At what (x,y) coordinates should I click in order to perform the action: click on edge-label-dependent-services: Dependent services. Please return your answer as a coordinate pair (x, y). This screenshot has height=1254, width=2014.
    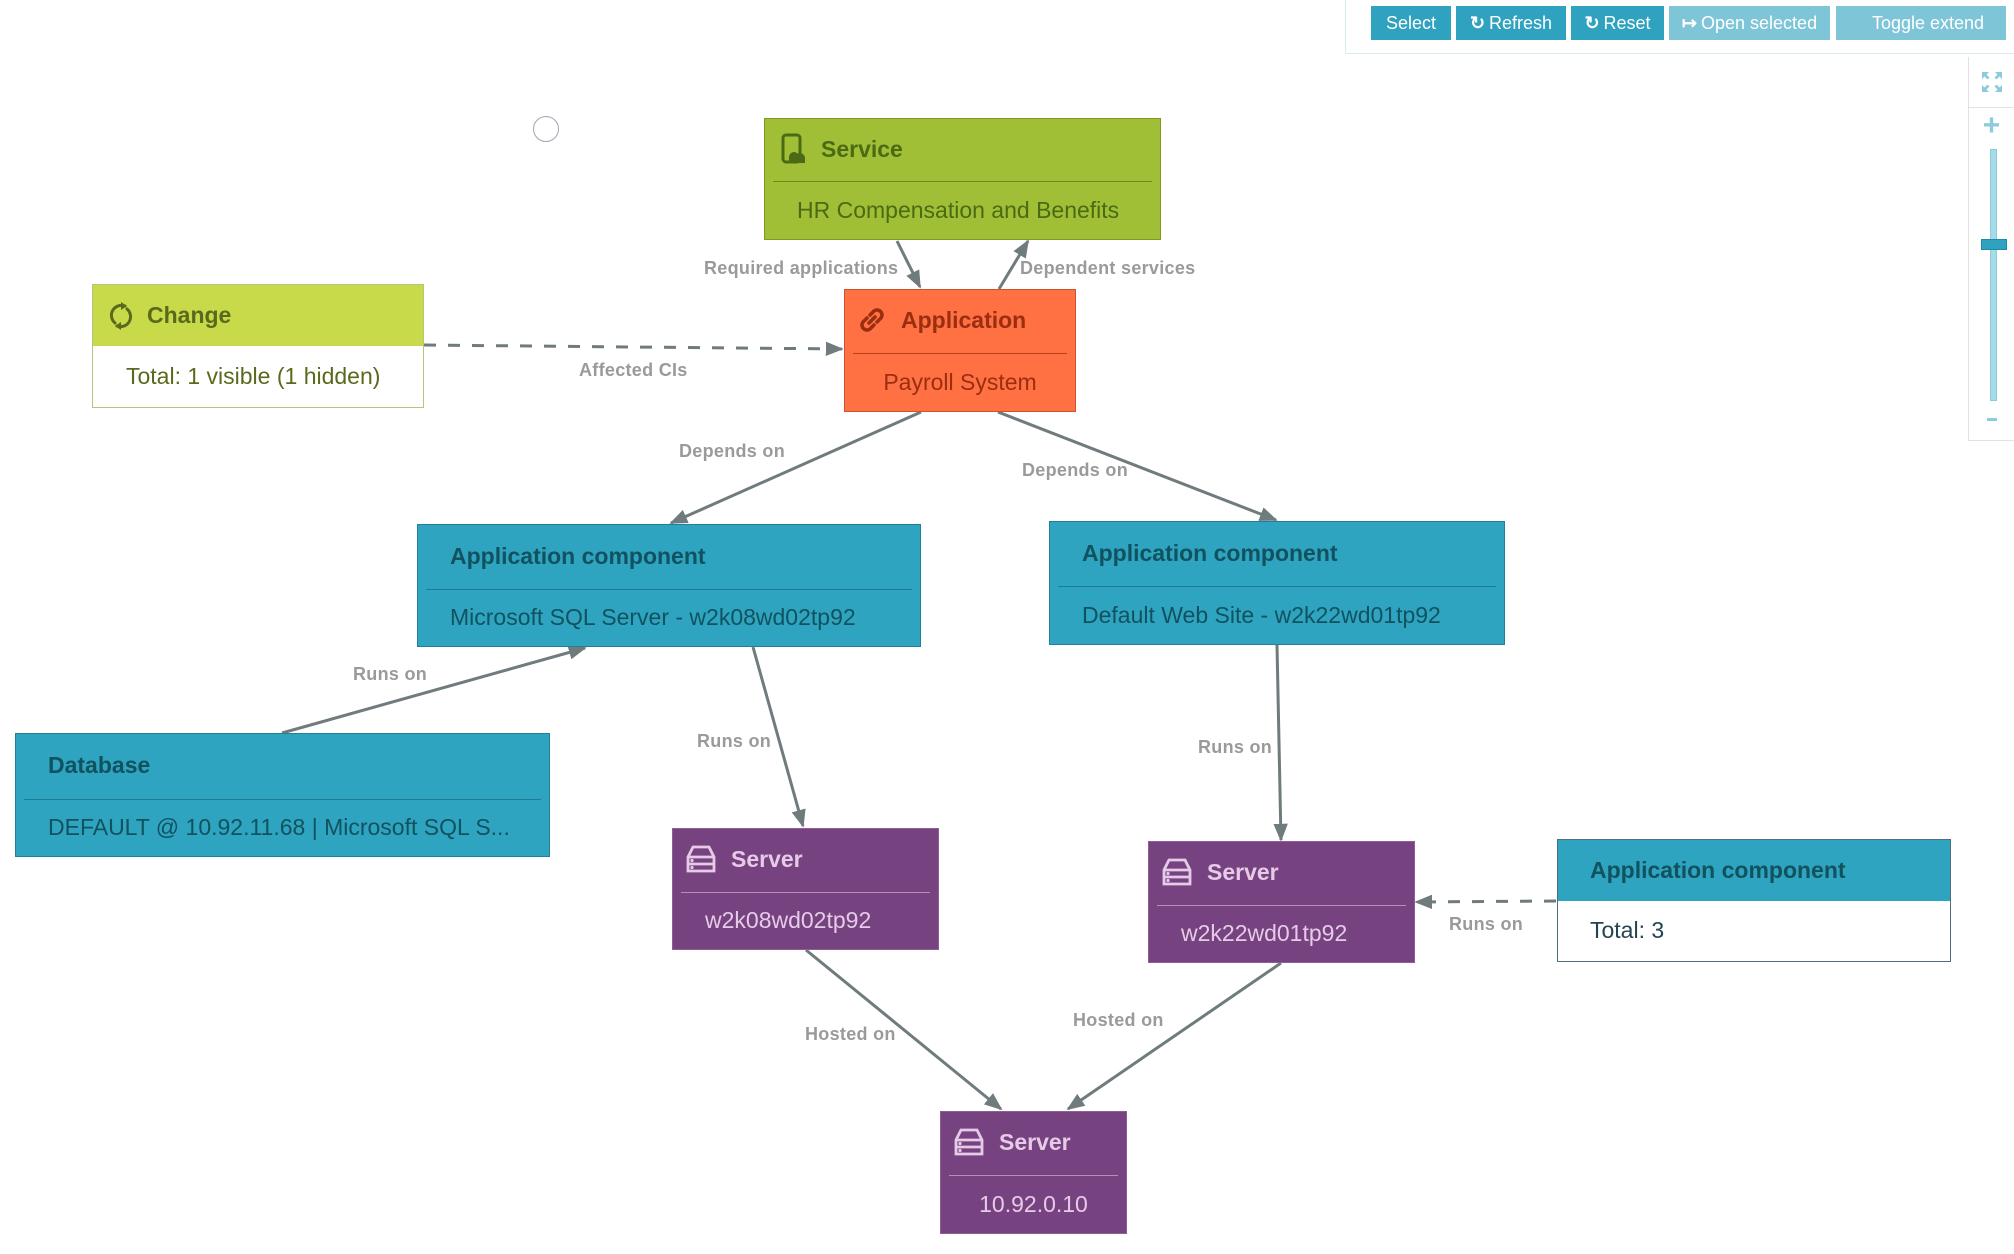
    Looking at the image, I should click on (1108, 268).